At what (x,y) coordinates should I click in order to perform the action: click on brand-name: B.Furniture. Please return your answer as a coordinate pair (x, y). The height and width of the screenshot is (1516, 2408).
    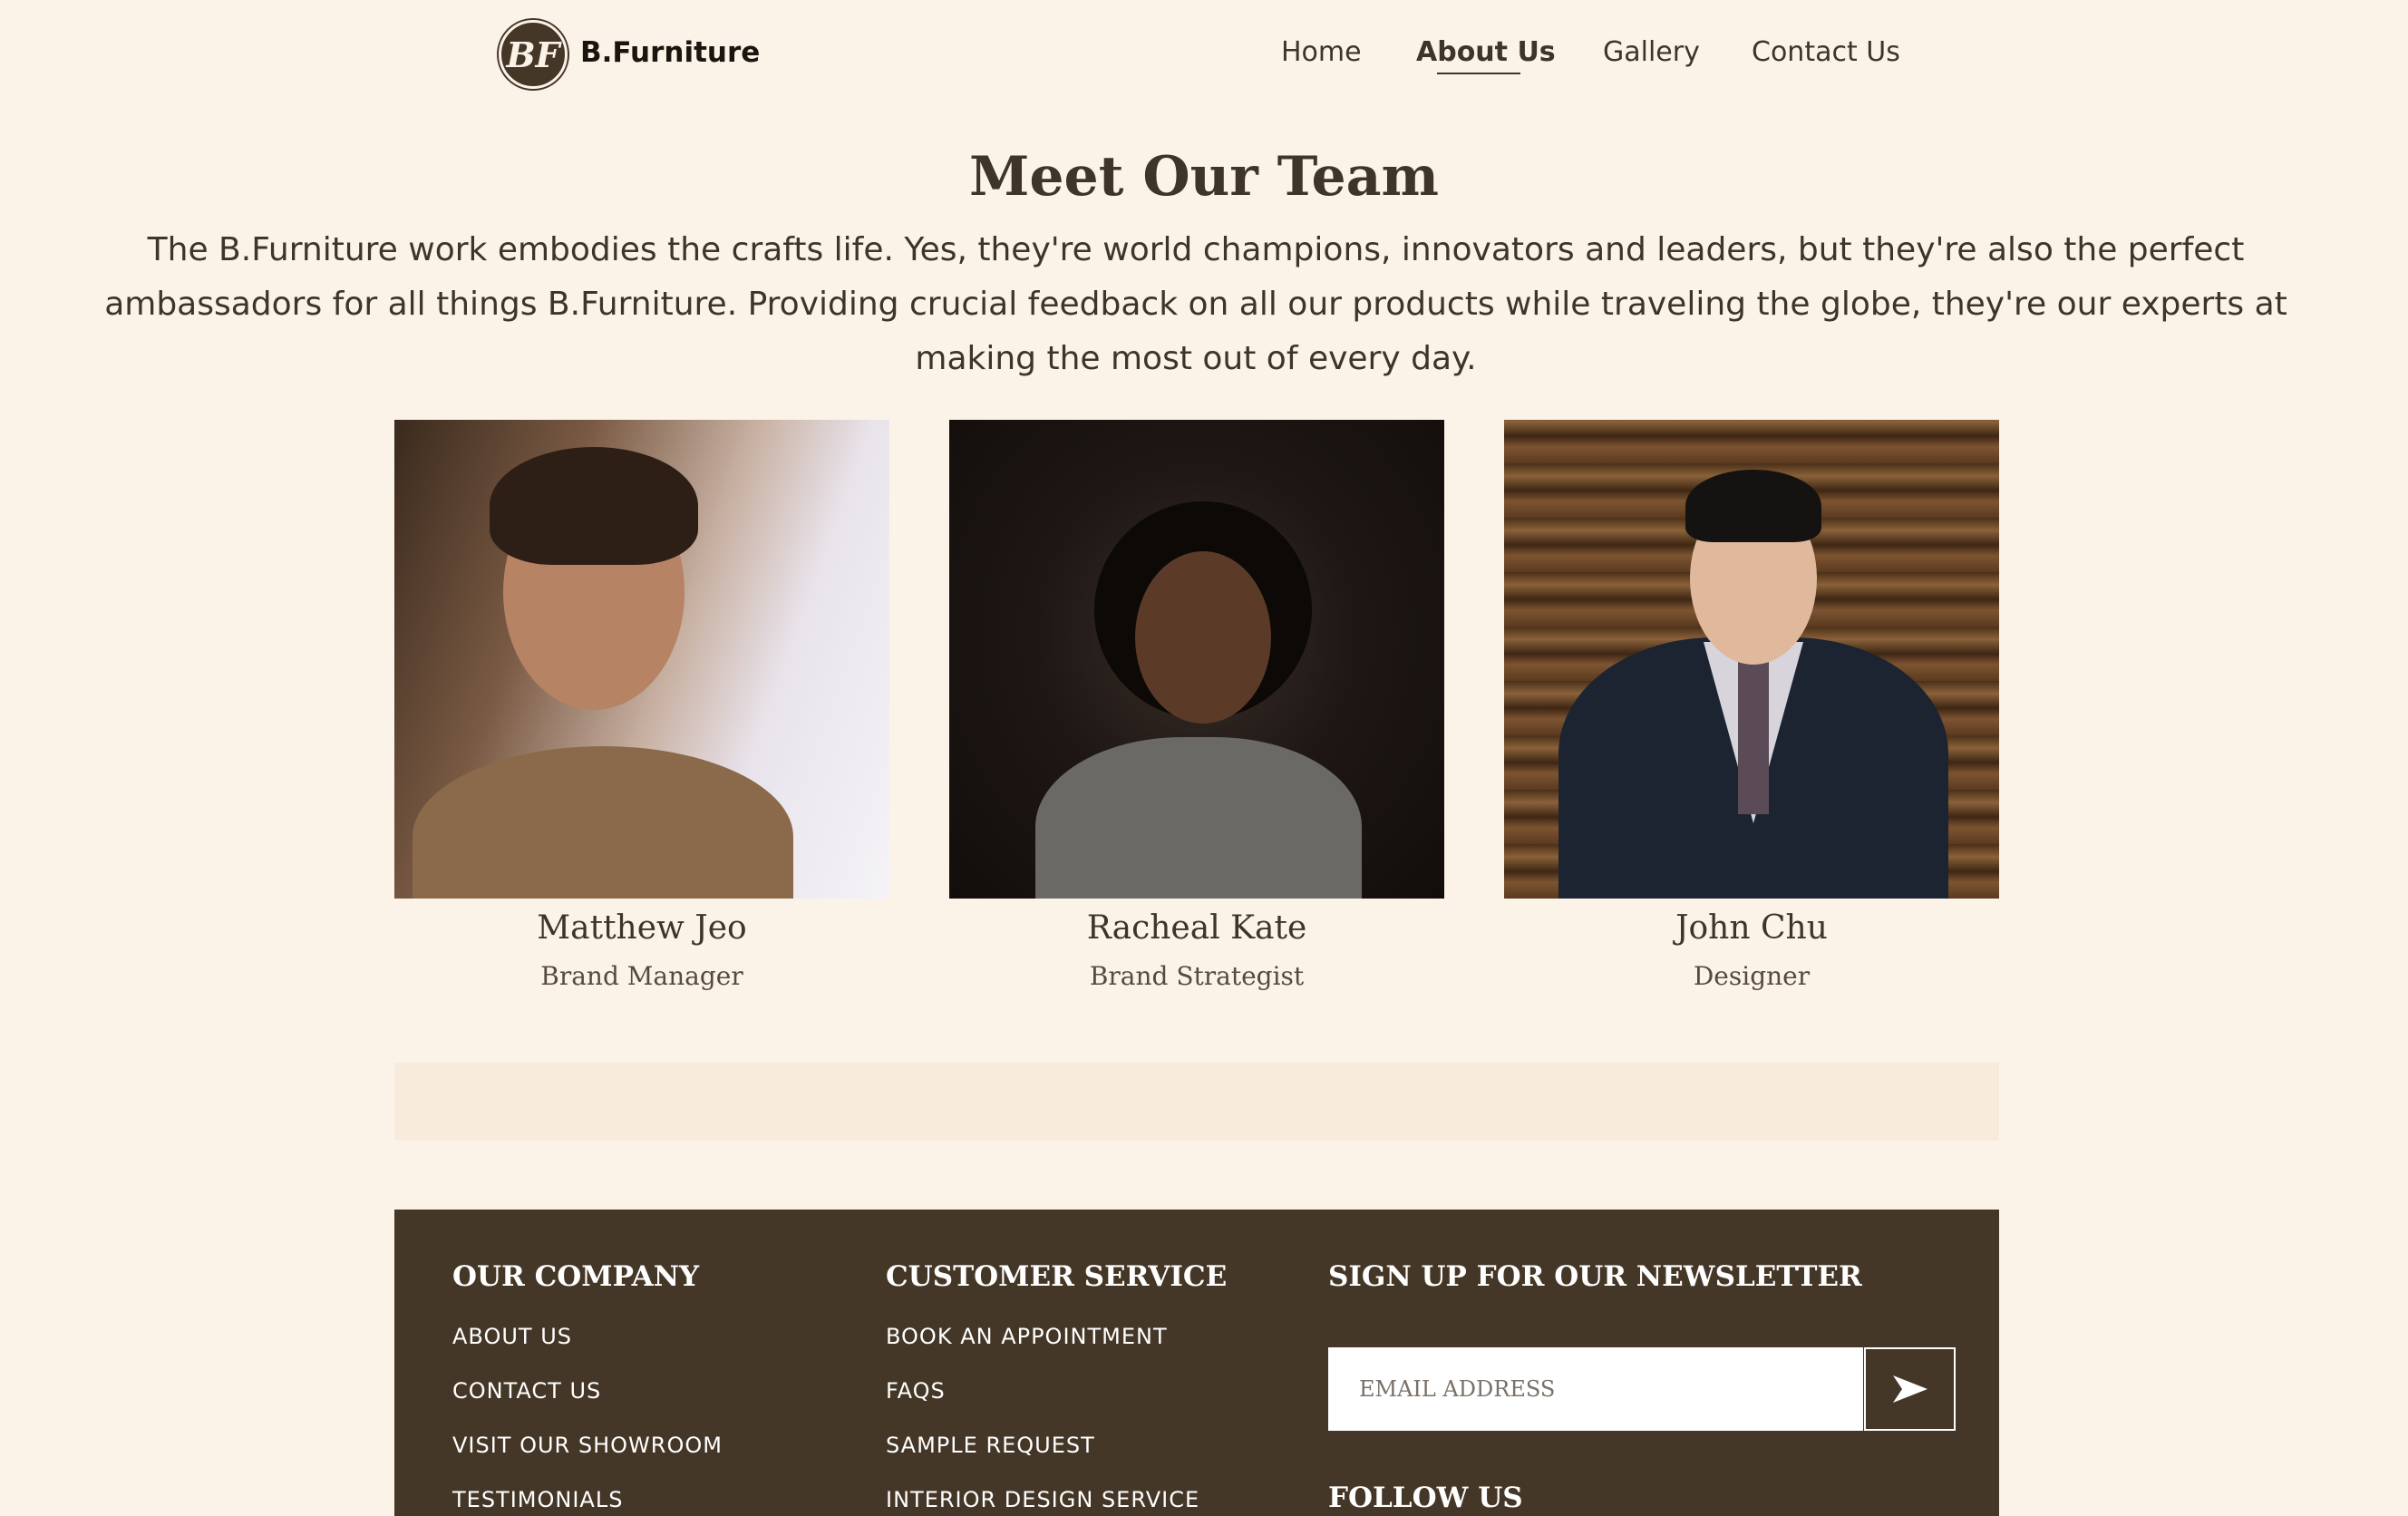
    Looking at the image, I should click on (670, 52).